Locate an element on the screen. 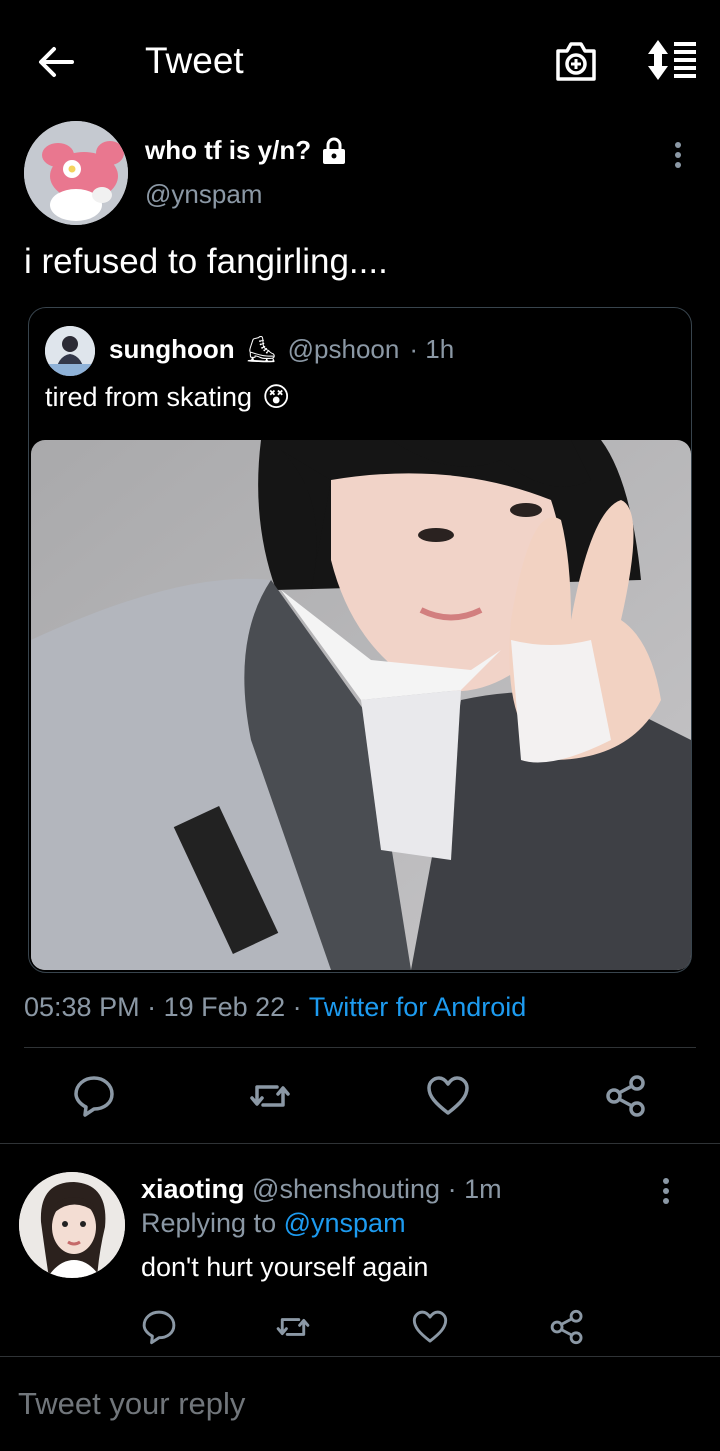 This screenshot has height=1451, width=720. author-name: who tf is y/n? is located at coordinates (247, 150).